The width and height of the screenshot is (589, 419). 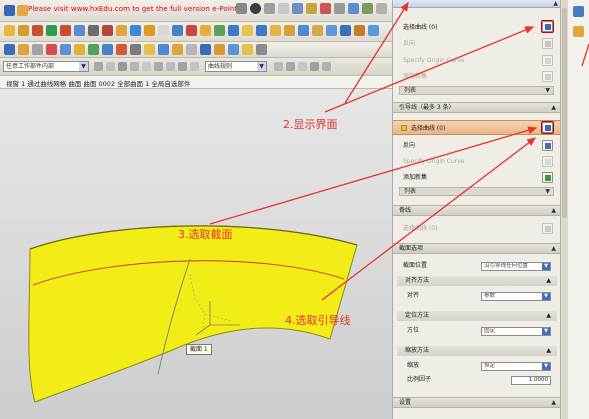 What do you see at coordinates (326, 66) in the screenshot?
I see `reset-icon` at bounding box center [326, 66].